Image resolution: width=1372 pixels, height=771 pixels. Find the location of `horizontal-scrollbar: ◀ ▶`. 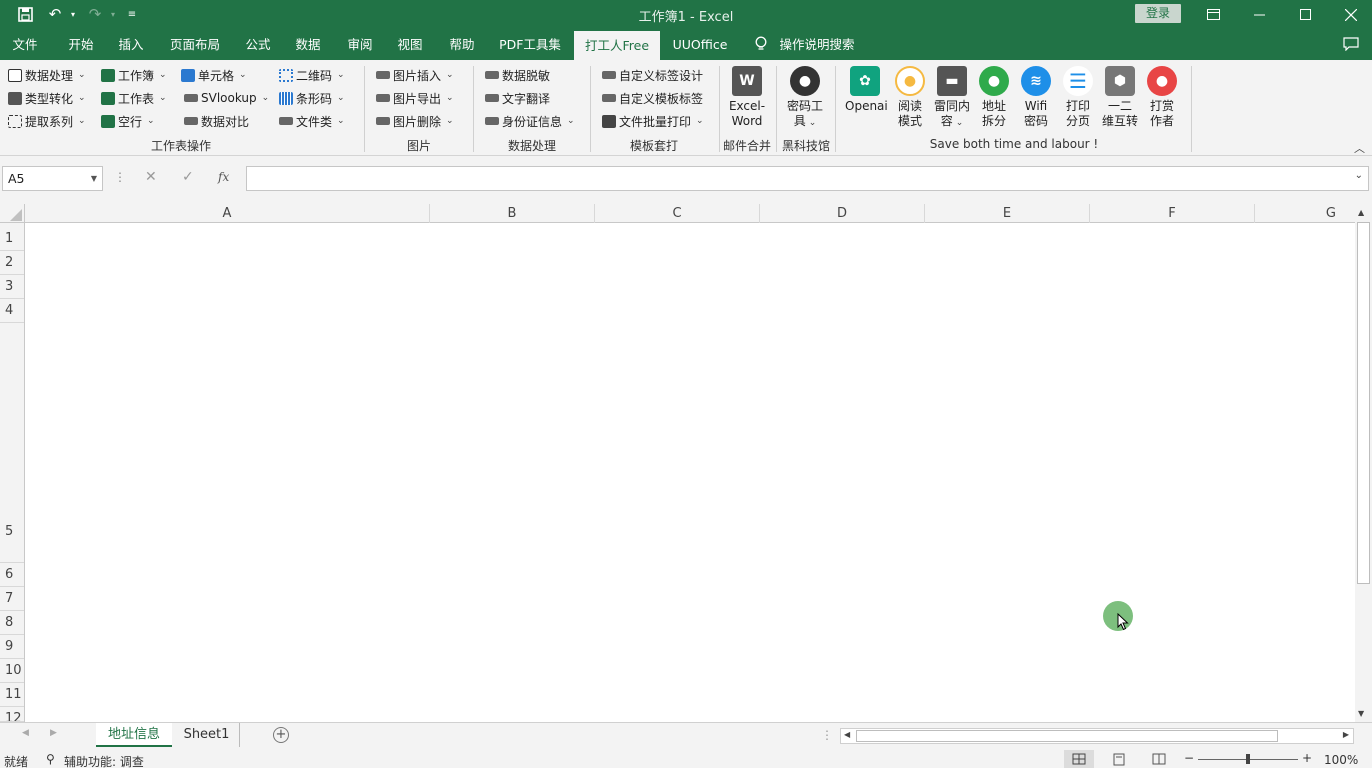

horizontal-scrollbar: ◀ ▶ is located at coordinates (1097, 736).